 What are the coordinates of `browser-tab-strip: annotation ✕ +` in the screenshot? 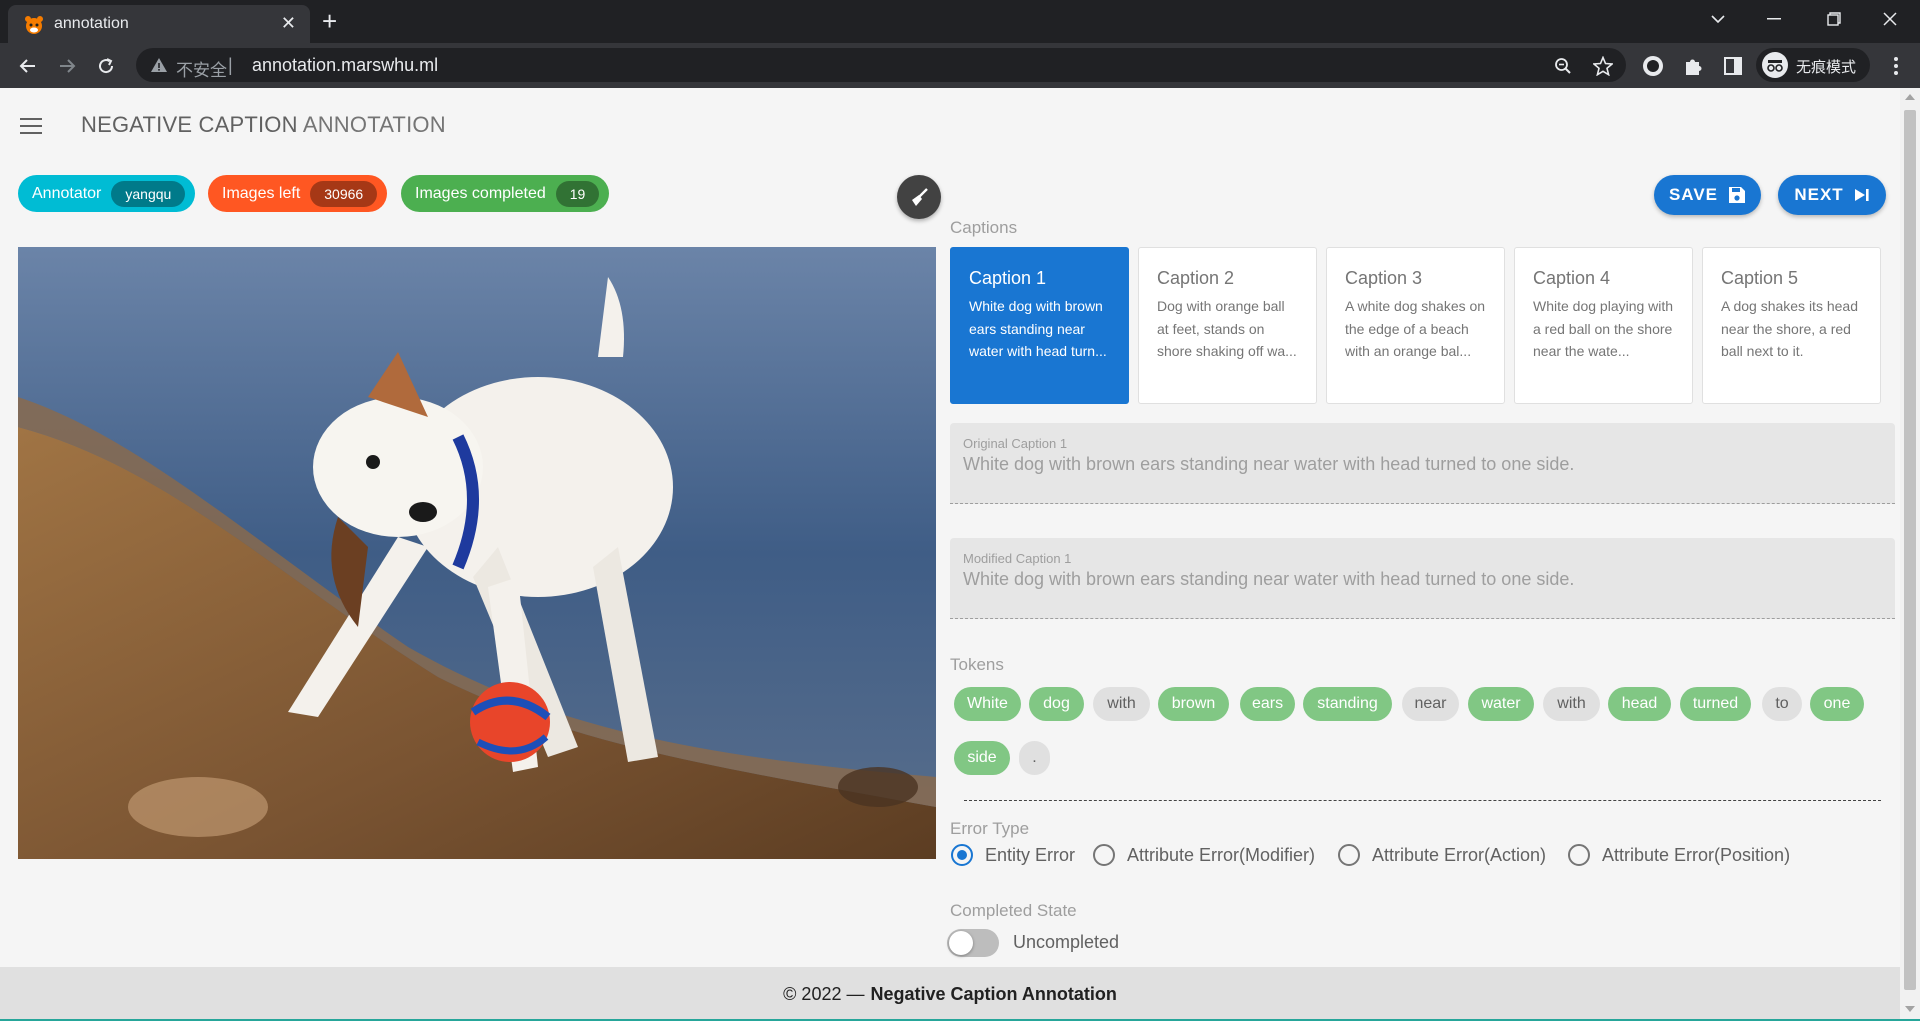 It's located at (960, 21).